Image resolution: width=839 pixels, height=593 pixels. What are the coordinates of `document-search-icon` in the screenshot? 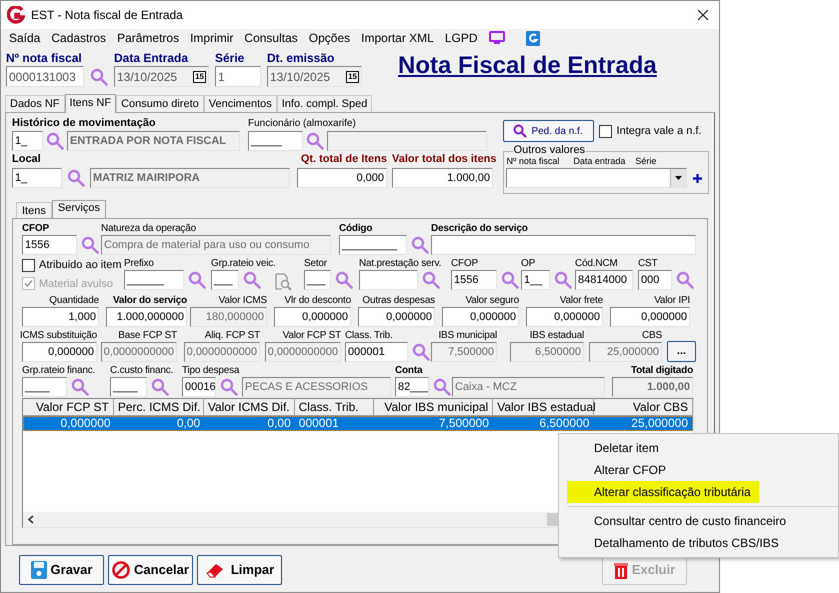 It's located at (283, 282).